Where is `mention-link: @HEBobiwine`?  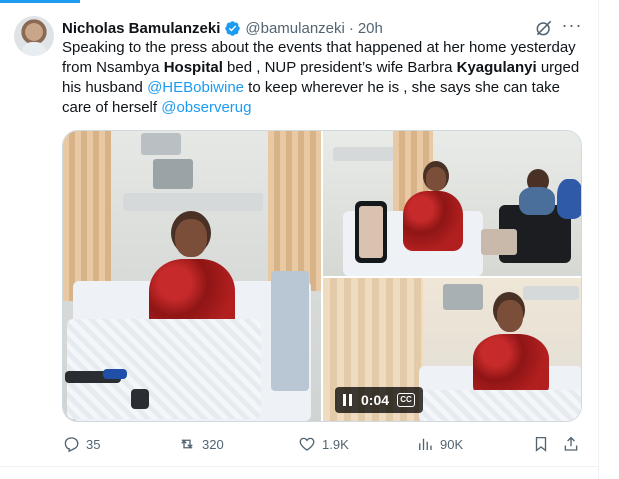
mention-link: @HEBobiwine is located at coordinates (195, 87).